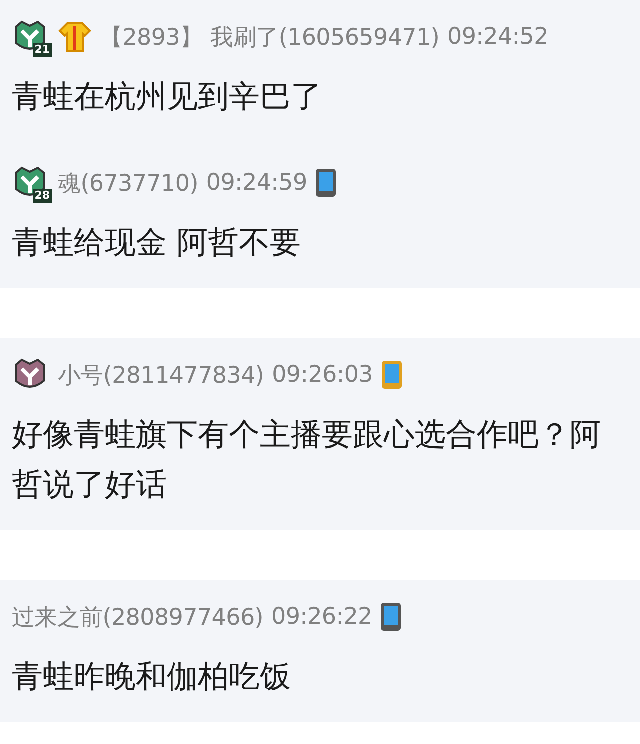 The width and height of the screenshot is (640, 744). I want to click on message-text: 青蛙给现金 阿哲不要, so click(157, 243).